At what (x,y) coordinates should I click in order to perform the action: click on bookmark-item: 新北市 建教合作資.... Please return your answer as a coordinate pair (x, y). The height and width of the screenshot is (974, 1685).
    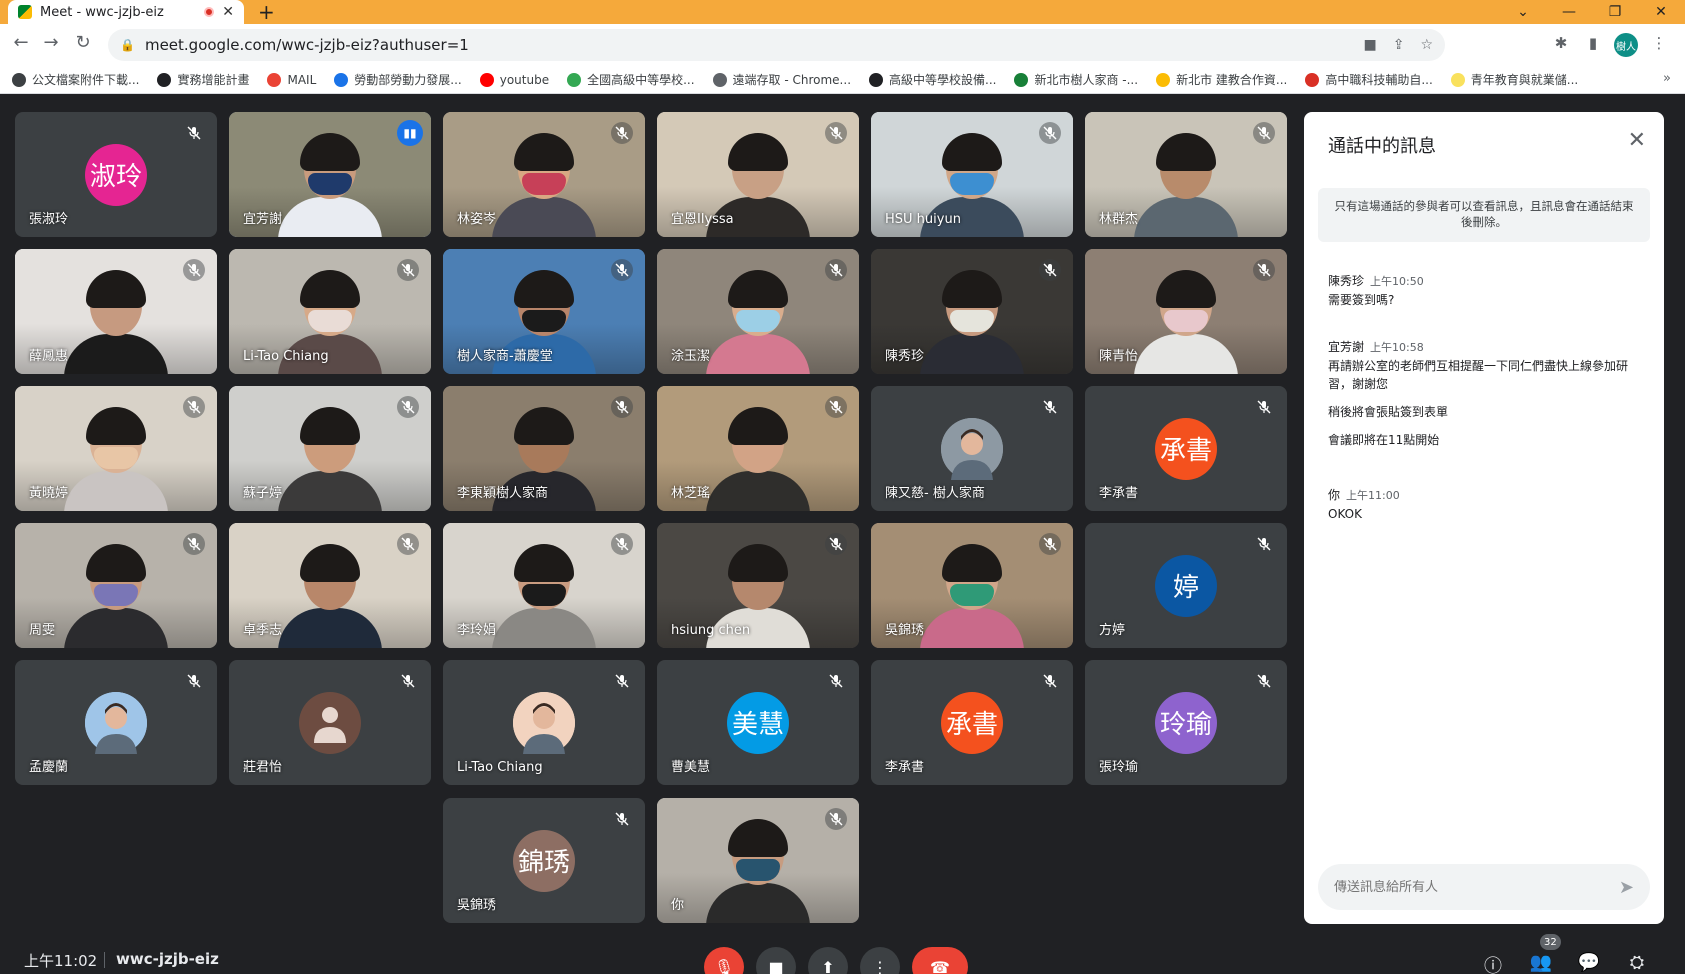
    Looking at the image, I should click on (1221, 79).